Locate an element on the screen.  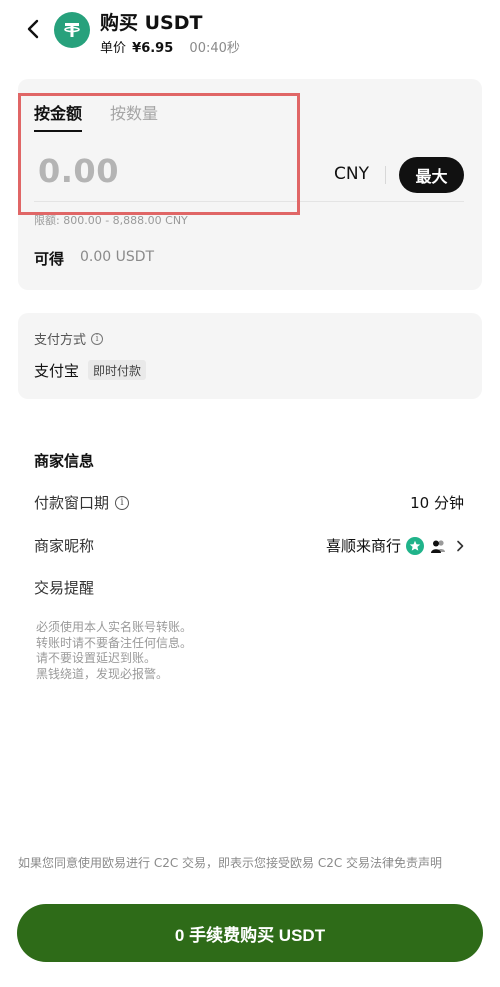
unit-price: 单价 ¥6.95 00:40秒 is located at coordinates (170, 46).